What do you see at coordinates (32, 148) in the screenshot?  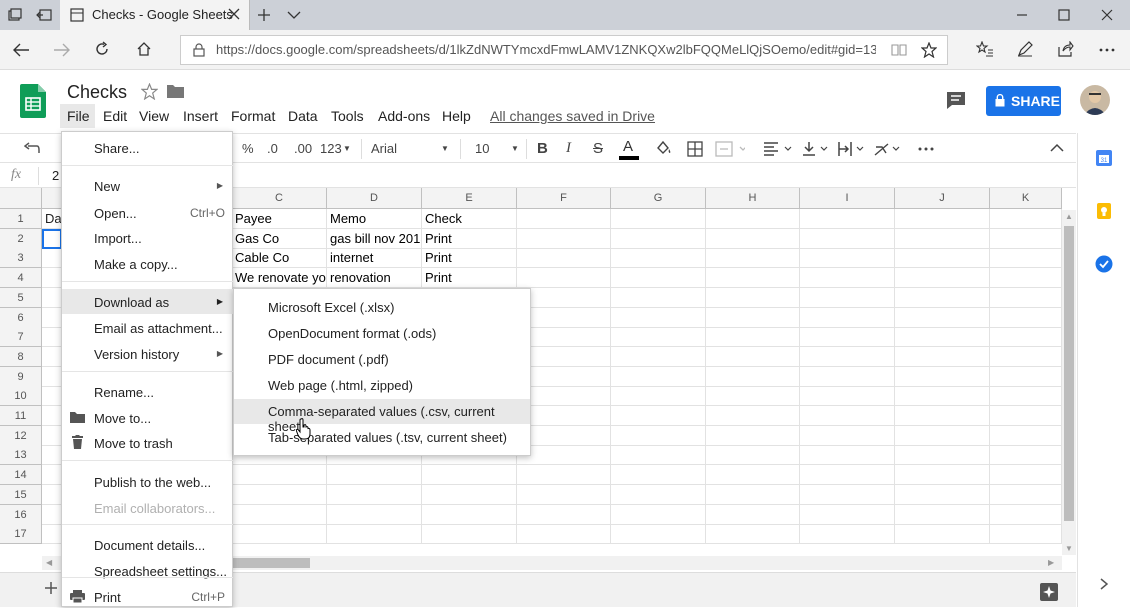 I see `undo-icon` at bounding box center [32, 148].